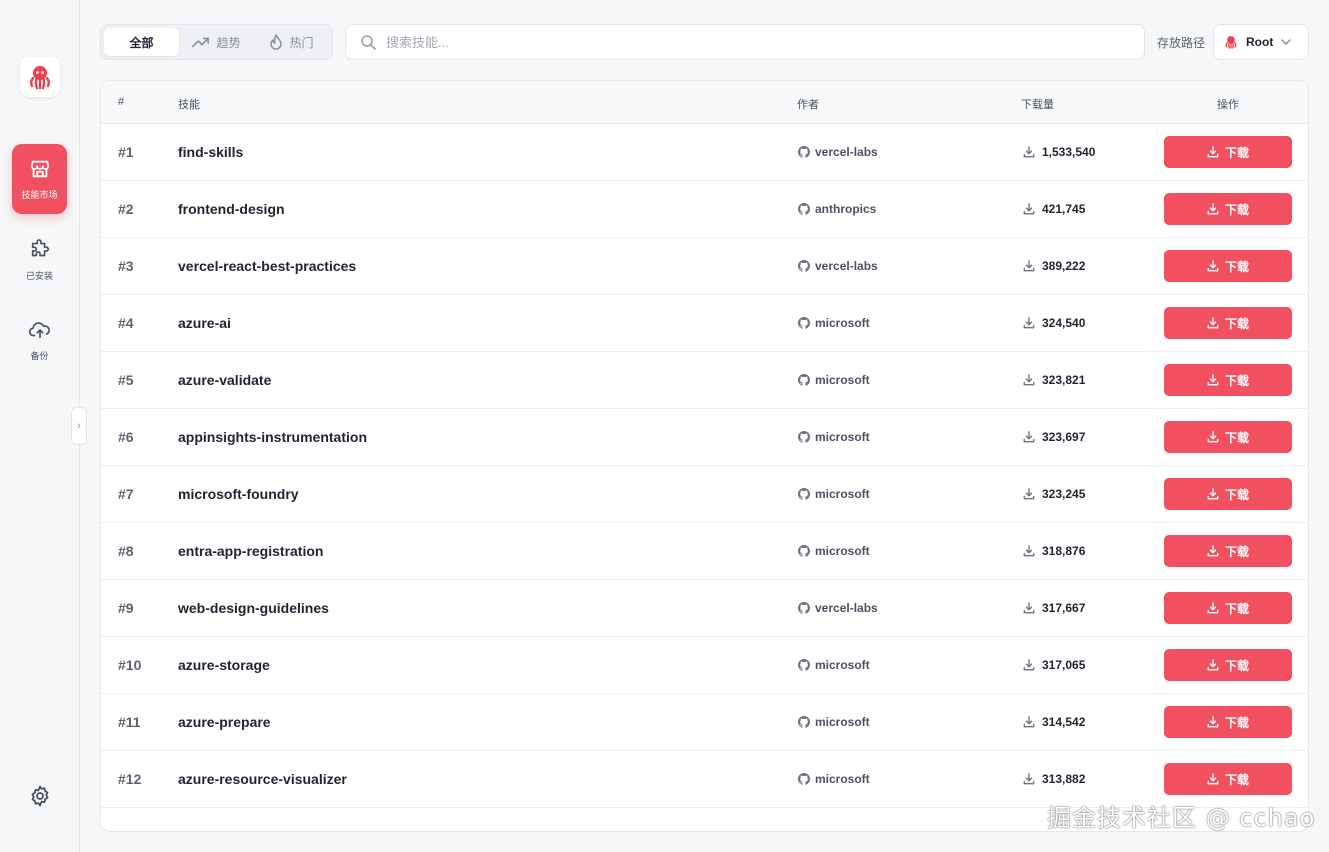  What do you see at coordinates (704, 665) in the screenshot?
I see `table-row: #10 azure-storage microsoft 317,065 下载` at bounding box center [704, 665].